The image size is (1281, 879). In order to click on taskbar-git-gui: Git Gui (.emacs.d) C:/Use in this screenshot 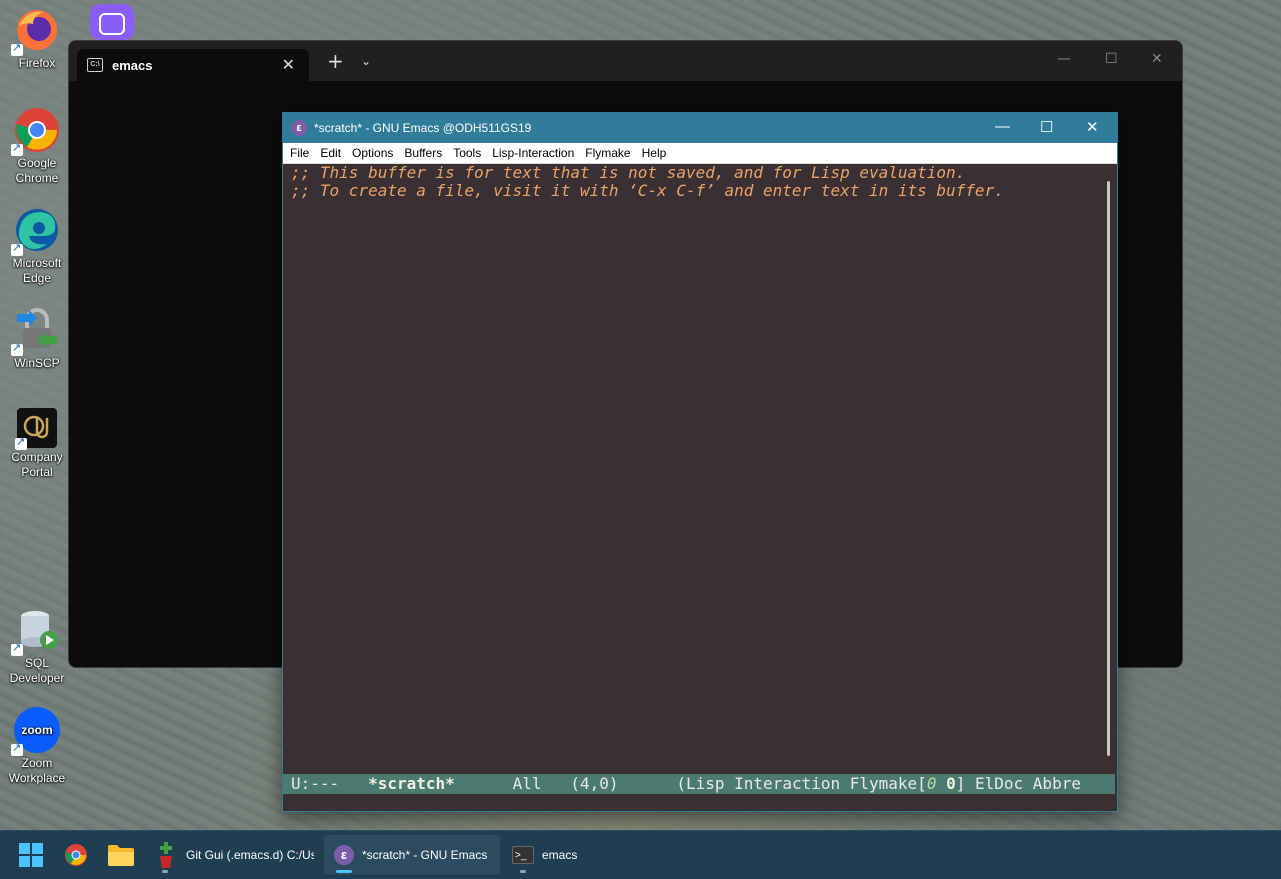, I will do `click(233, 855)`.